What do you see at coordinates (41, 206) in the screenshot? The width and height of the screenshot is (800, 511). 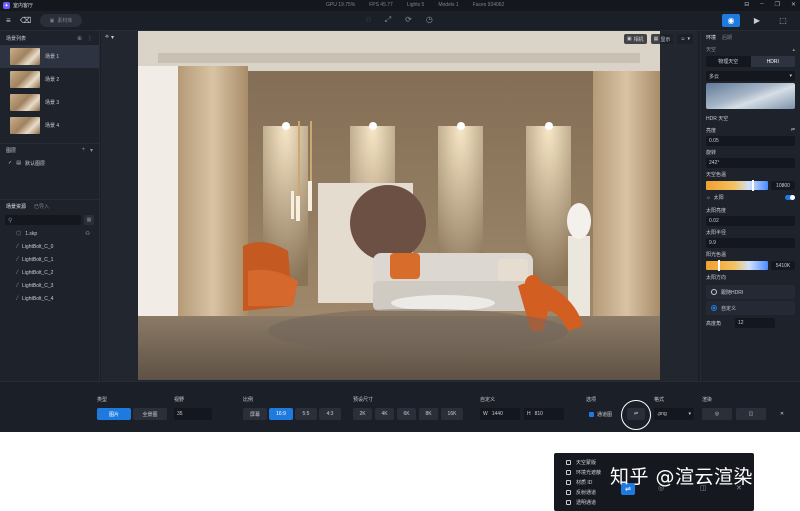 I see `tab-imported: 已导入` at bounding box center [41, 206].